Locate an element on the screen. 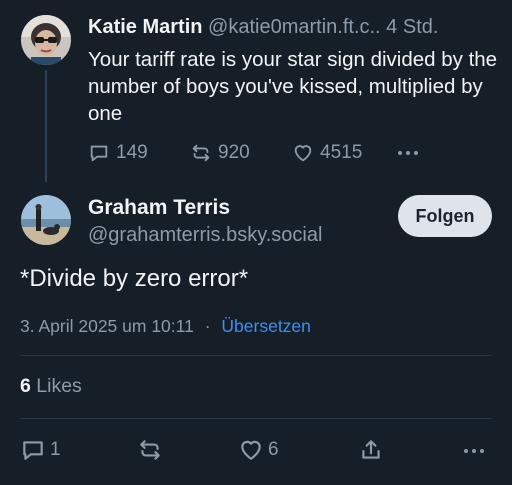 This screenshot has height=485, width=512. parent-like-count: 4515 is located at coordinates (341, 152).